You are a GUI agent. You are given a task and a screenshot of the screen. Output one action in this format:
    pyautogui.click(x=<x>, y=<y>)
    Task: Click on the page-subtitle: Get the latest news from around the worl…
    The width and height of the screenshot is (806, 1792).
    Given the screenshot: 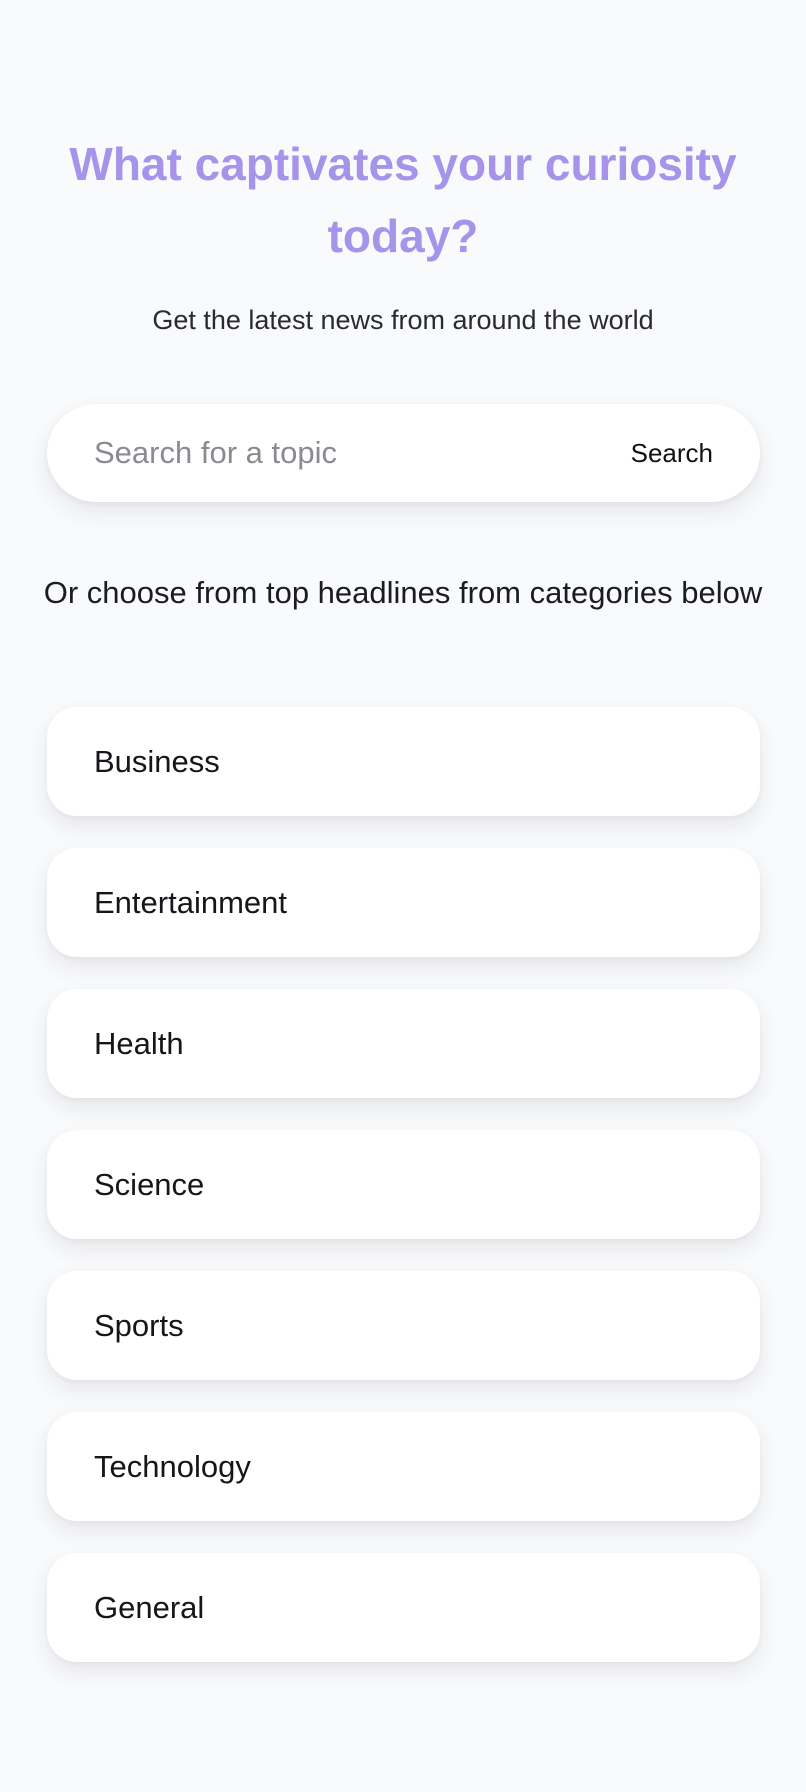 What is the action you would take?
    pyautogui.click(x=403, y=320)
    